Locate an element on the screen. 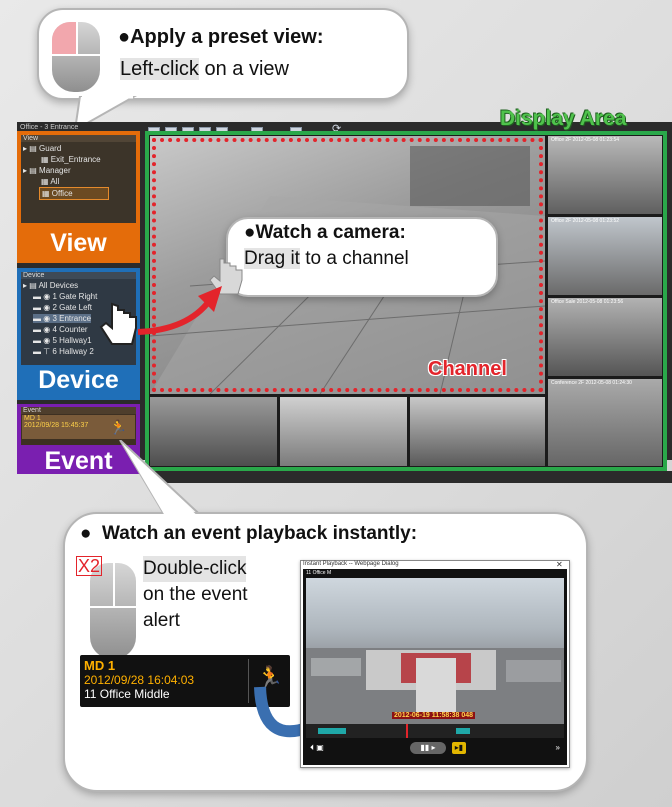  camera-tile-right-4: Conference 2F 2012-05-08 01:24:30 is located at coordinates (605, 422).